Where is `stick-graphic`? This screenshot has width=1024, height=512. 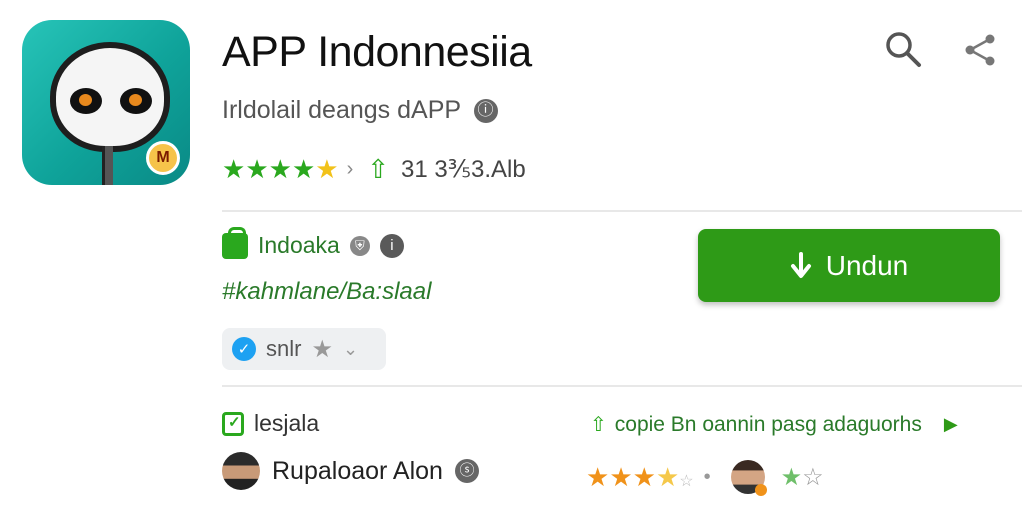
stick-graphic is located at coordinates (107, 165).